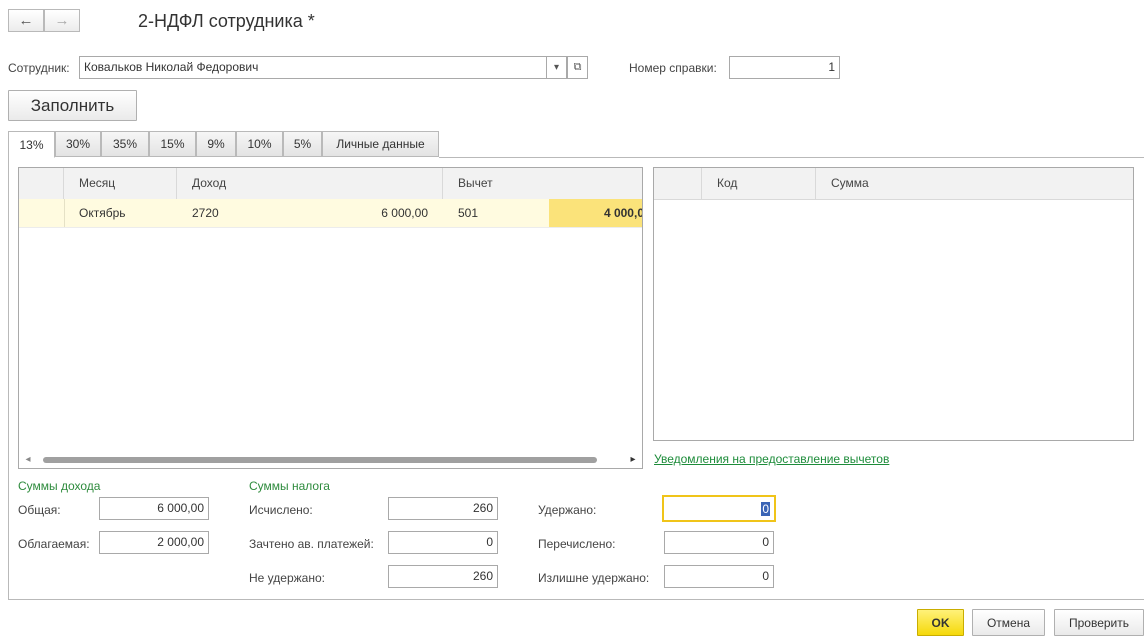 This screenshot has width=1144, height=642. What do you see at coordinates (567, 510) in the screenshot?
I see `withheld-label: Удержано:` at bounding box center [567, 510].